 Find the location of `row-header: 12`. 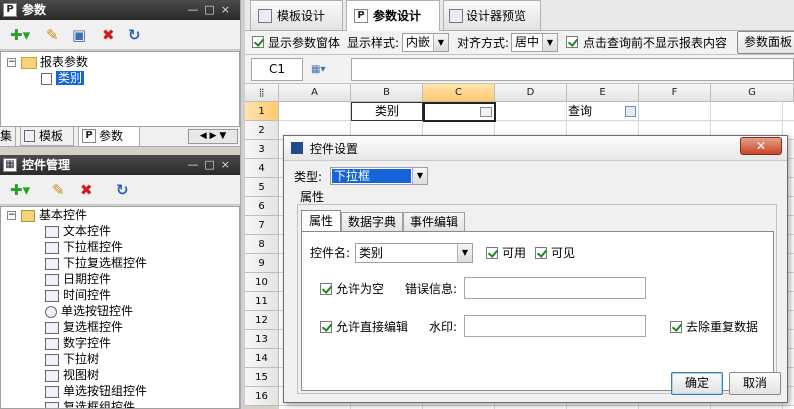

row-header: 12 is located at coordinates (262, 320).